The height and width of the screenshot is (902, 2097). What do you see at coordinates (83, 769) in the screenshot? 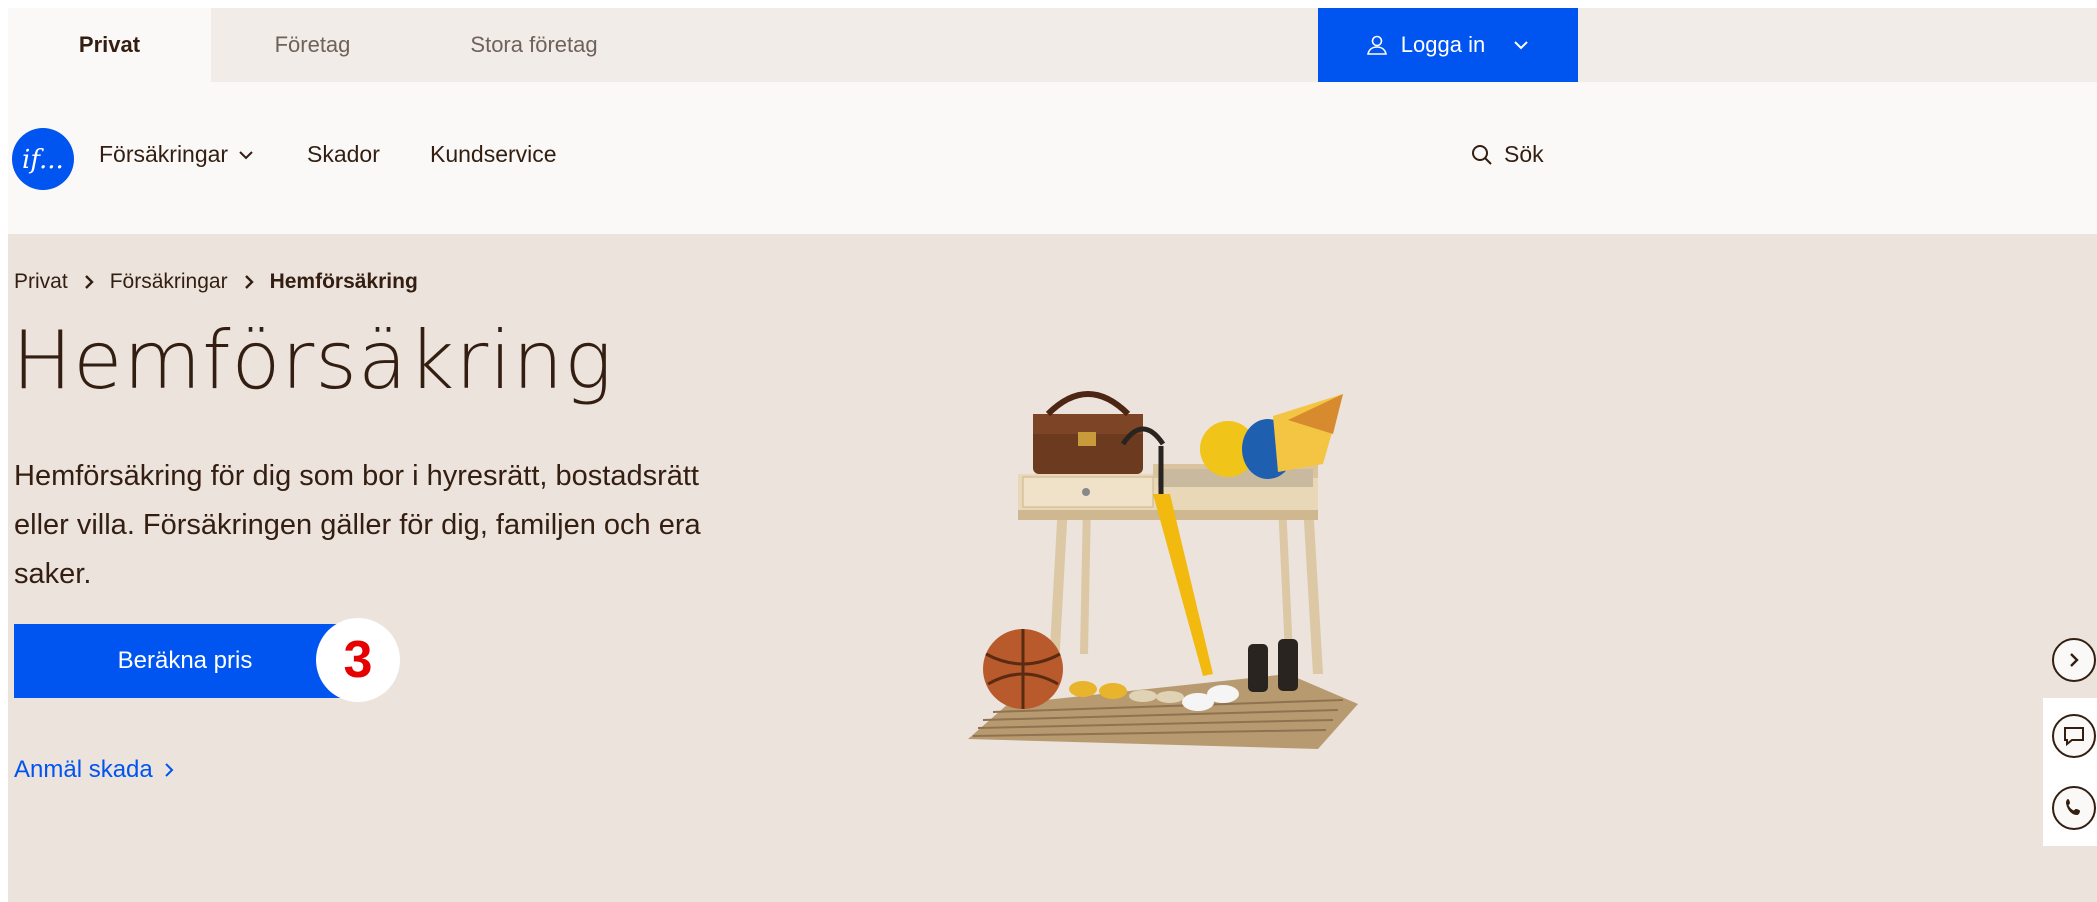
I see `report-link-label: Anmäl skada` at bounding box center [83, 769].